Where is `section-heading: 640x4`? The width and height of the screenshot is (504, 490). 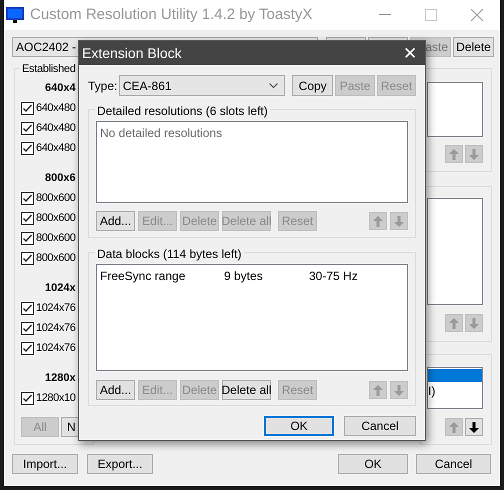 section-heading: 640x4 is located at coordinates (60, 88).